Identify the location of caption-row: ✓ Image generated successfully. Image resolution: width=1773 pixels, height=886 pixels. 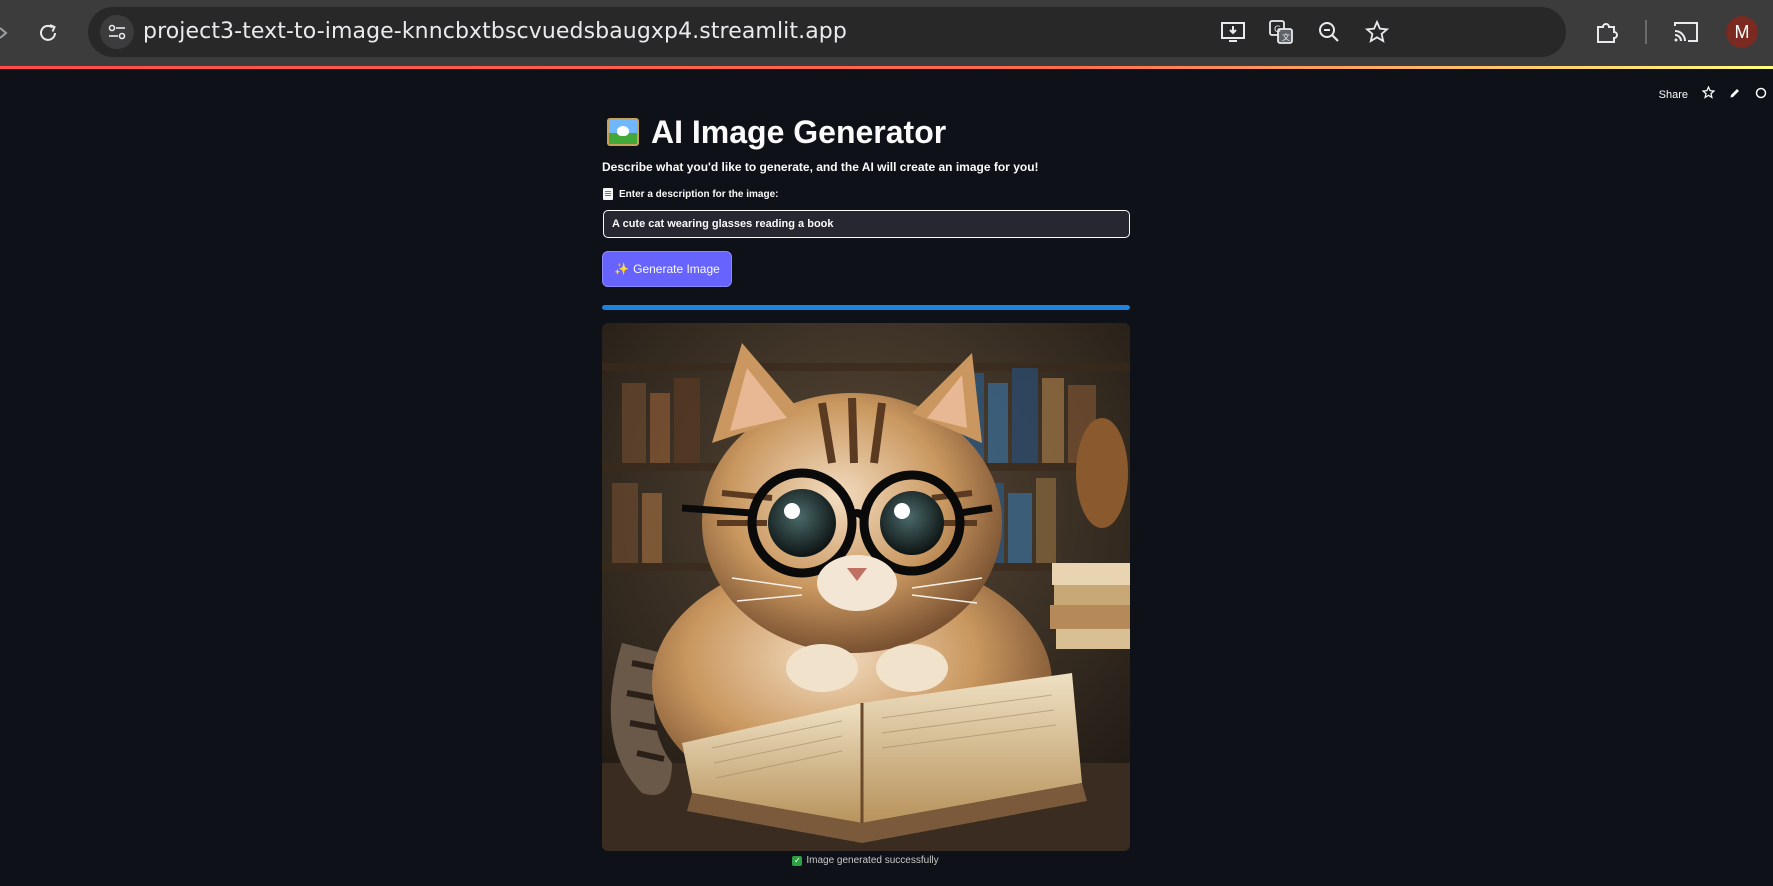
(865, 860).